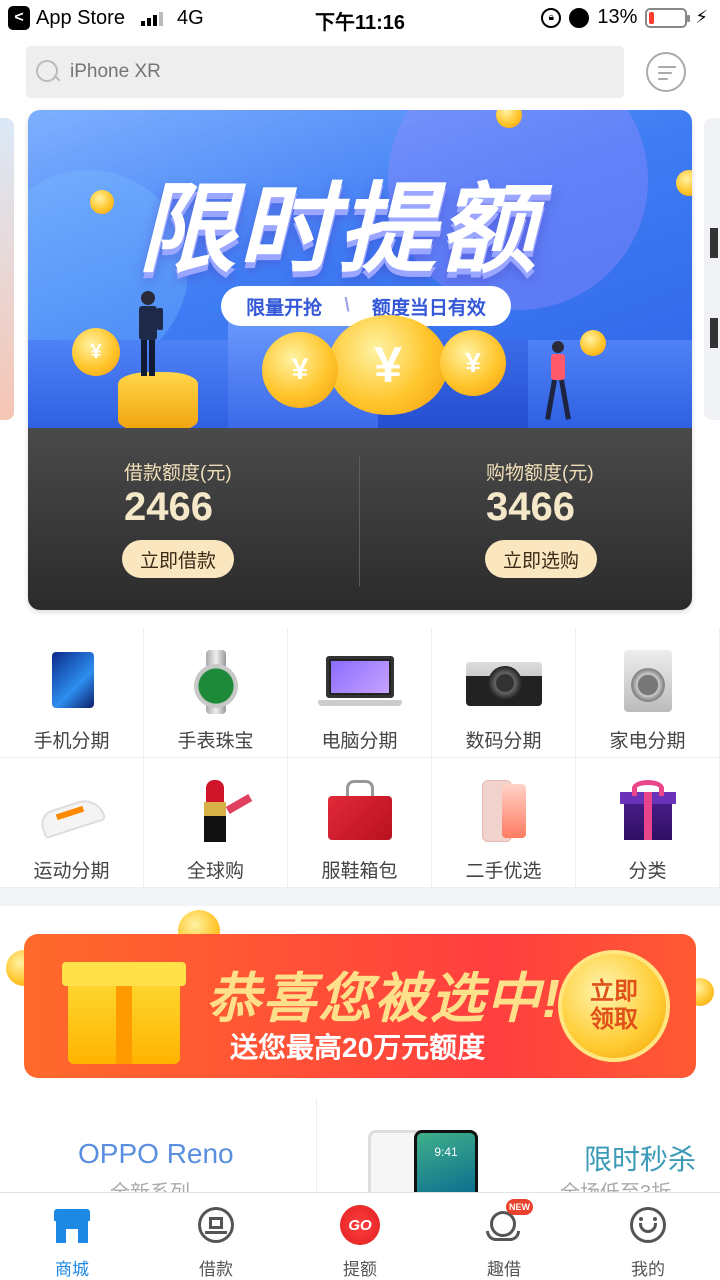 Image resolution: width=720 pixels, height=1280 pixels. I want to click on teaser-flash-sale-title: 限时秒杀, so click(640, 1158).